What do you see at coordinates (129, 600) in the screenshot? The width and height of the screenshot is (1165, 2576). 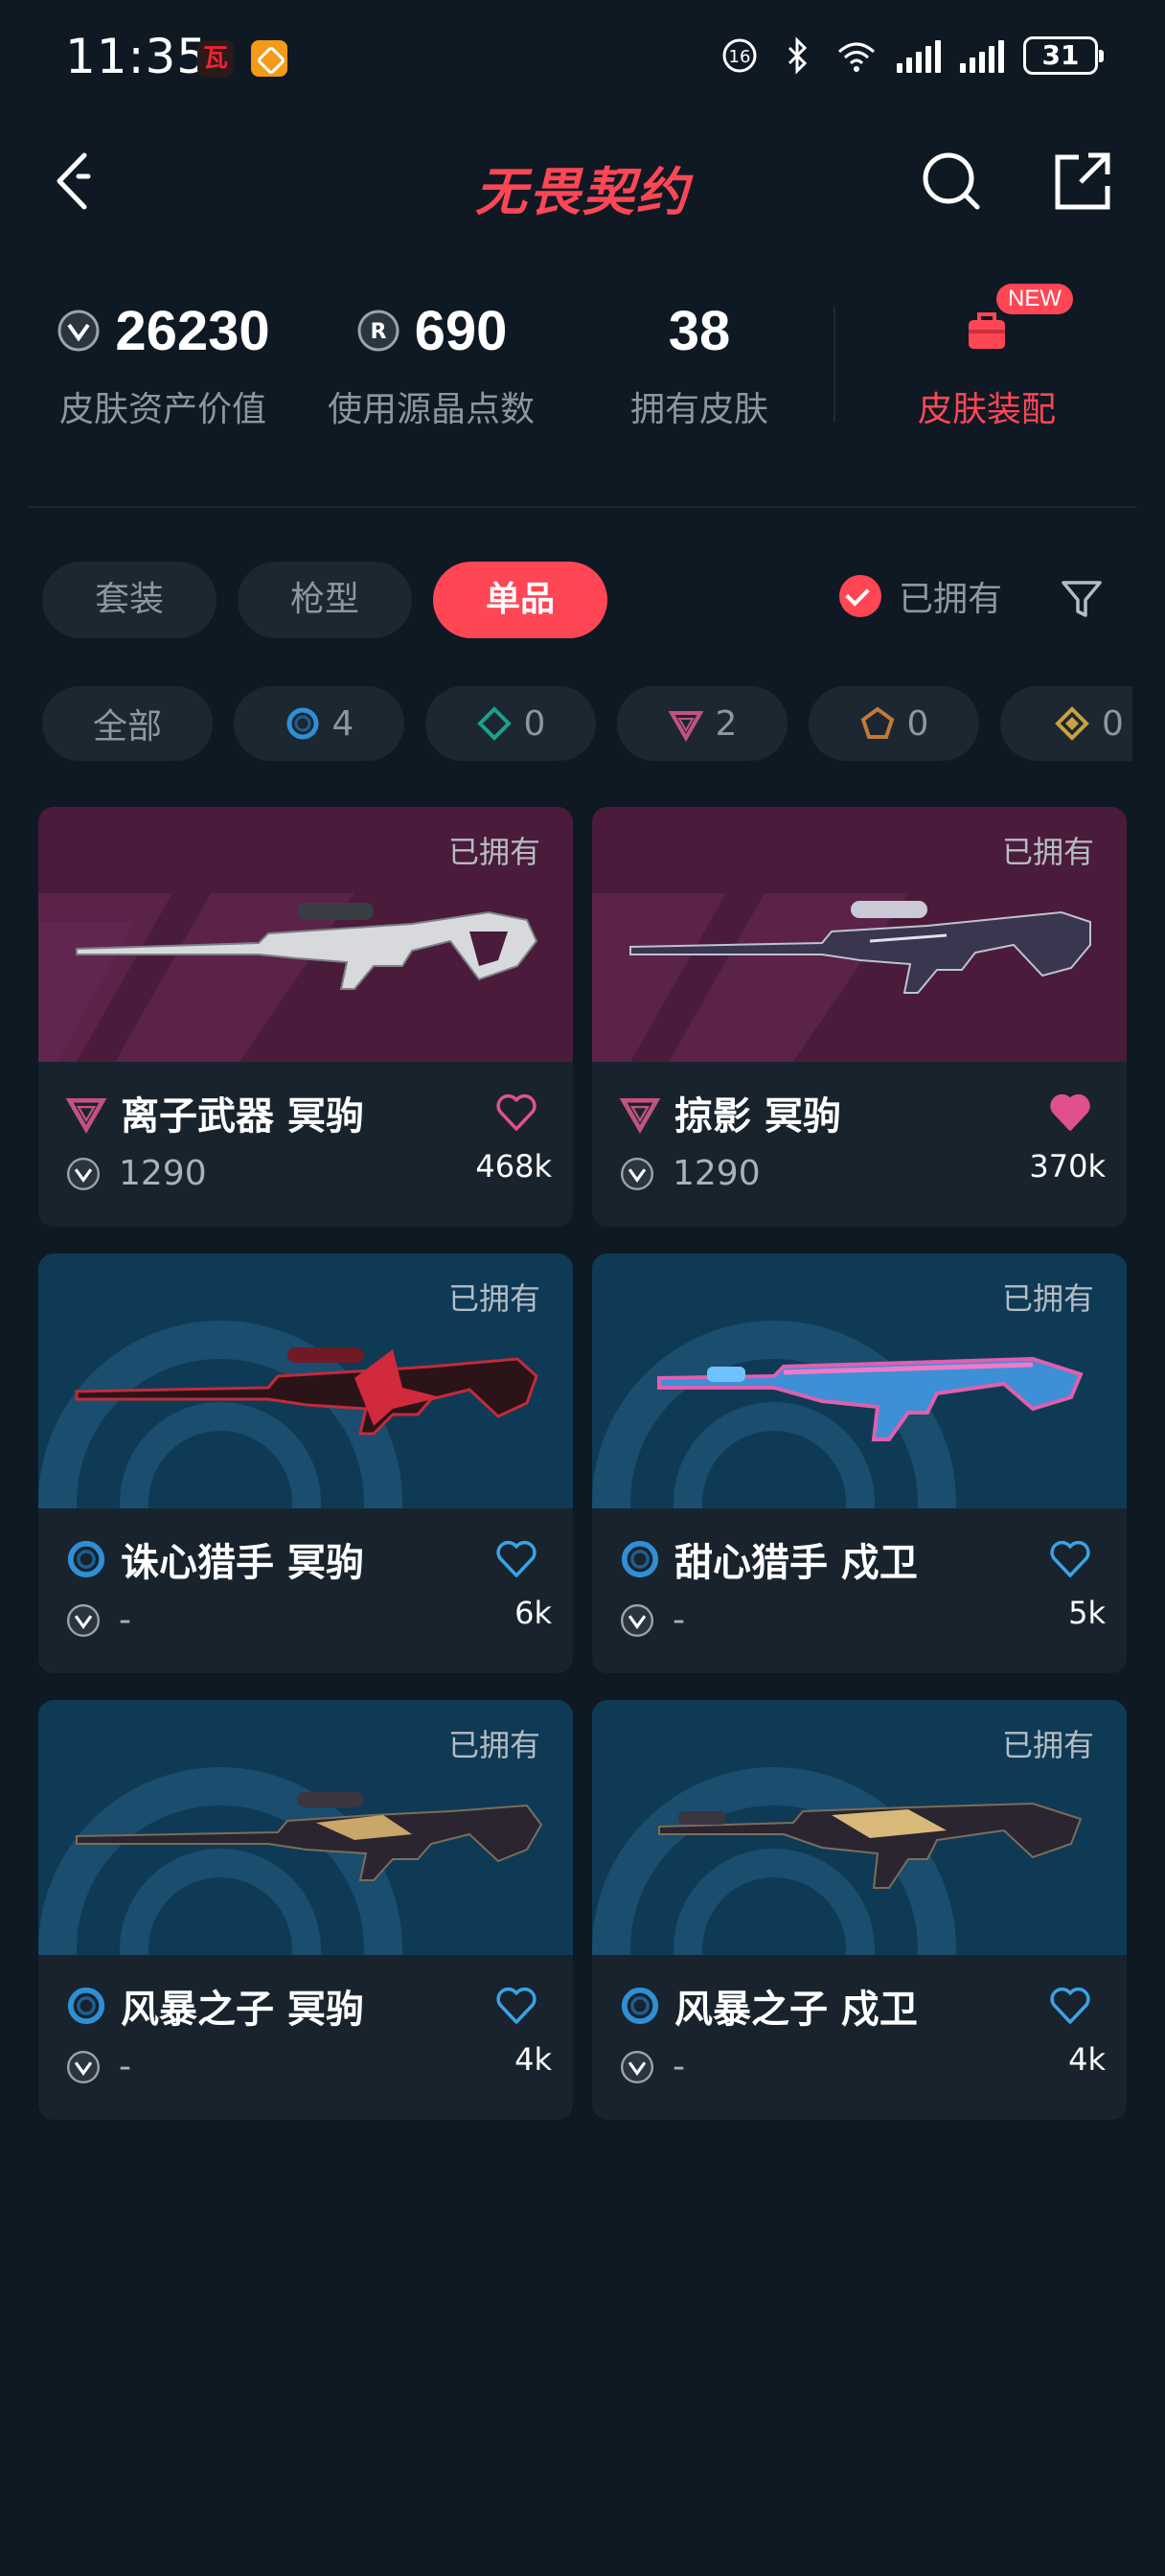 I see `tab-bundles: 套装` at bounding box center [129, 600].